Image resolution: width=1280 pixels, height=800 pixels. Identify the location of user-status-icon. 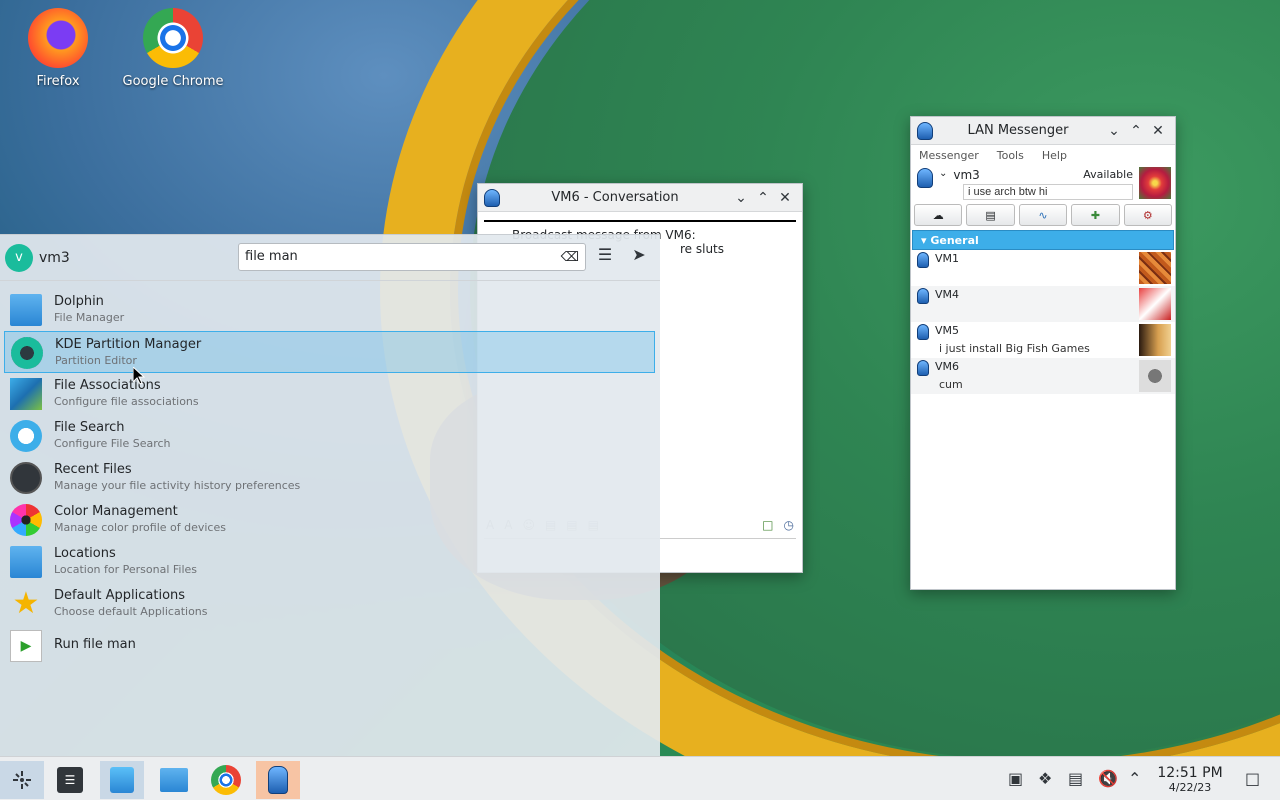
(925, 178).